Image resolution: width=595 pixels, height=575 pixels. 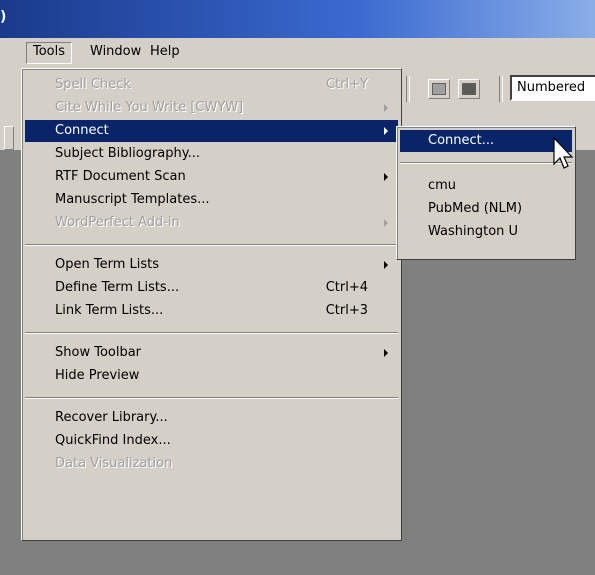 I want to click on menu-help: Help, so click(x=165, y=52).